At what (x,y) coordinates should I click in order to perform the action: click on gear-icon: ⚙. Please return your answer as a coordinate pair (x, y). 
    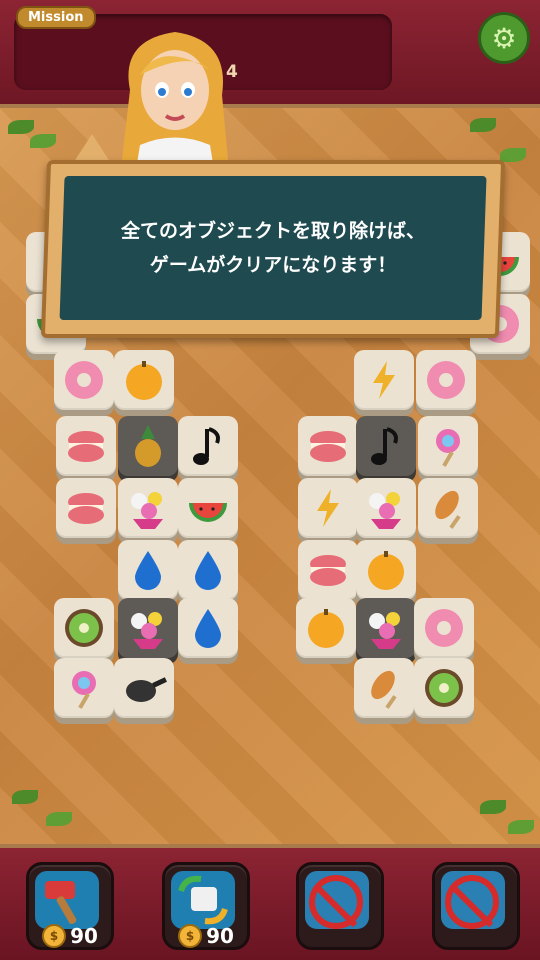
    Looking at the image, I should click on (504, 38).